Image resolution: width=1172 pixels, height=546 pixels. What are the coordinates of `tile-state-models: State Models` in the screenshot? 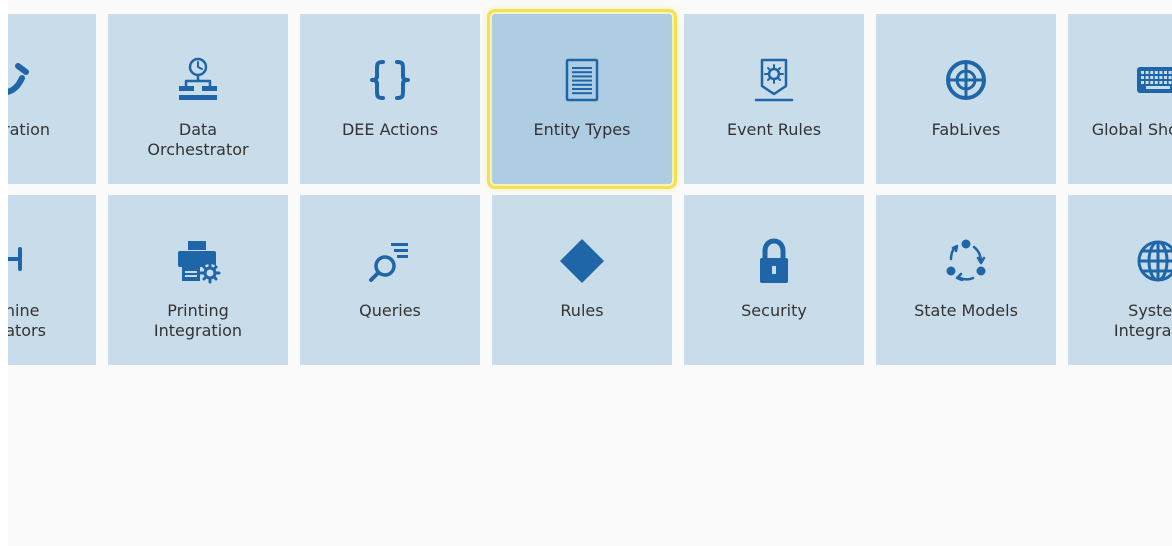 It's located at (966, 280).